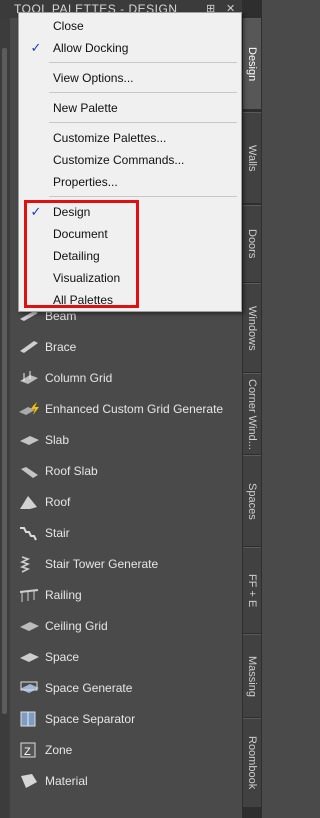  I want to click on tab-label: Walls, so click(252, 158).